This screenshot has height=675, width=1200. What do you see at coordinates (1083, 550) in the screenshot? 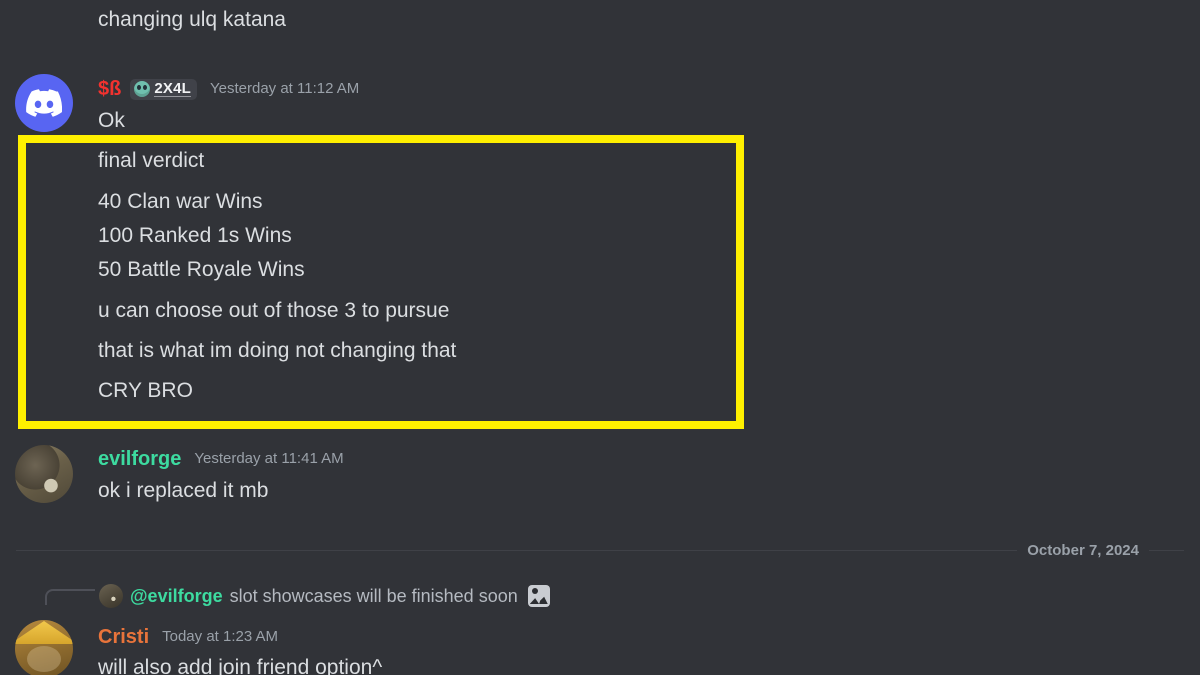
I see `date-divider-label: October 7, 2024` at bounding box center [1083, 550].